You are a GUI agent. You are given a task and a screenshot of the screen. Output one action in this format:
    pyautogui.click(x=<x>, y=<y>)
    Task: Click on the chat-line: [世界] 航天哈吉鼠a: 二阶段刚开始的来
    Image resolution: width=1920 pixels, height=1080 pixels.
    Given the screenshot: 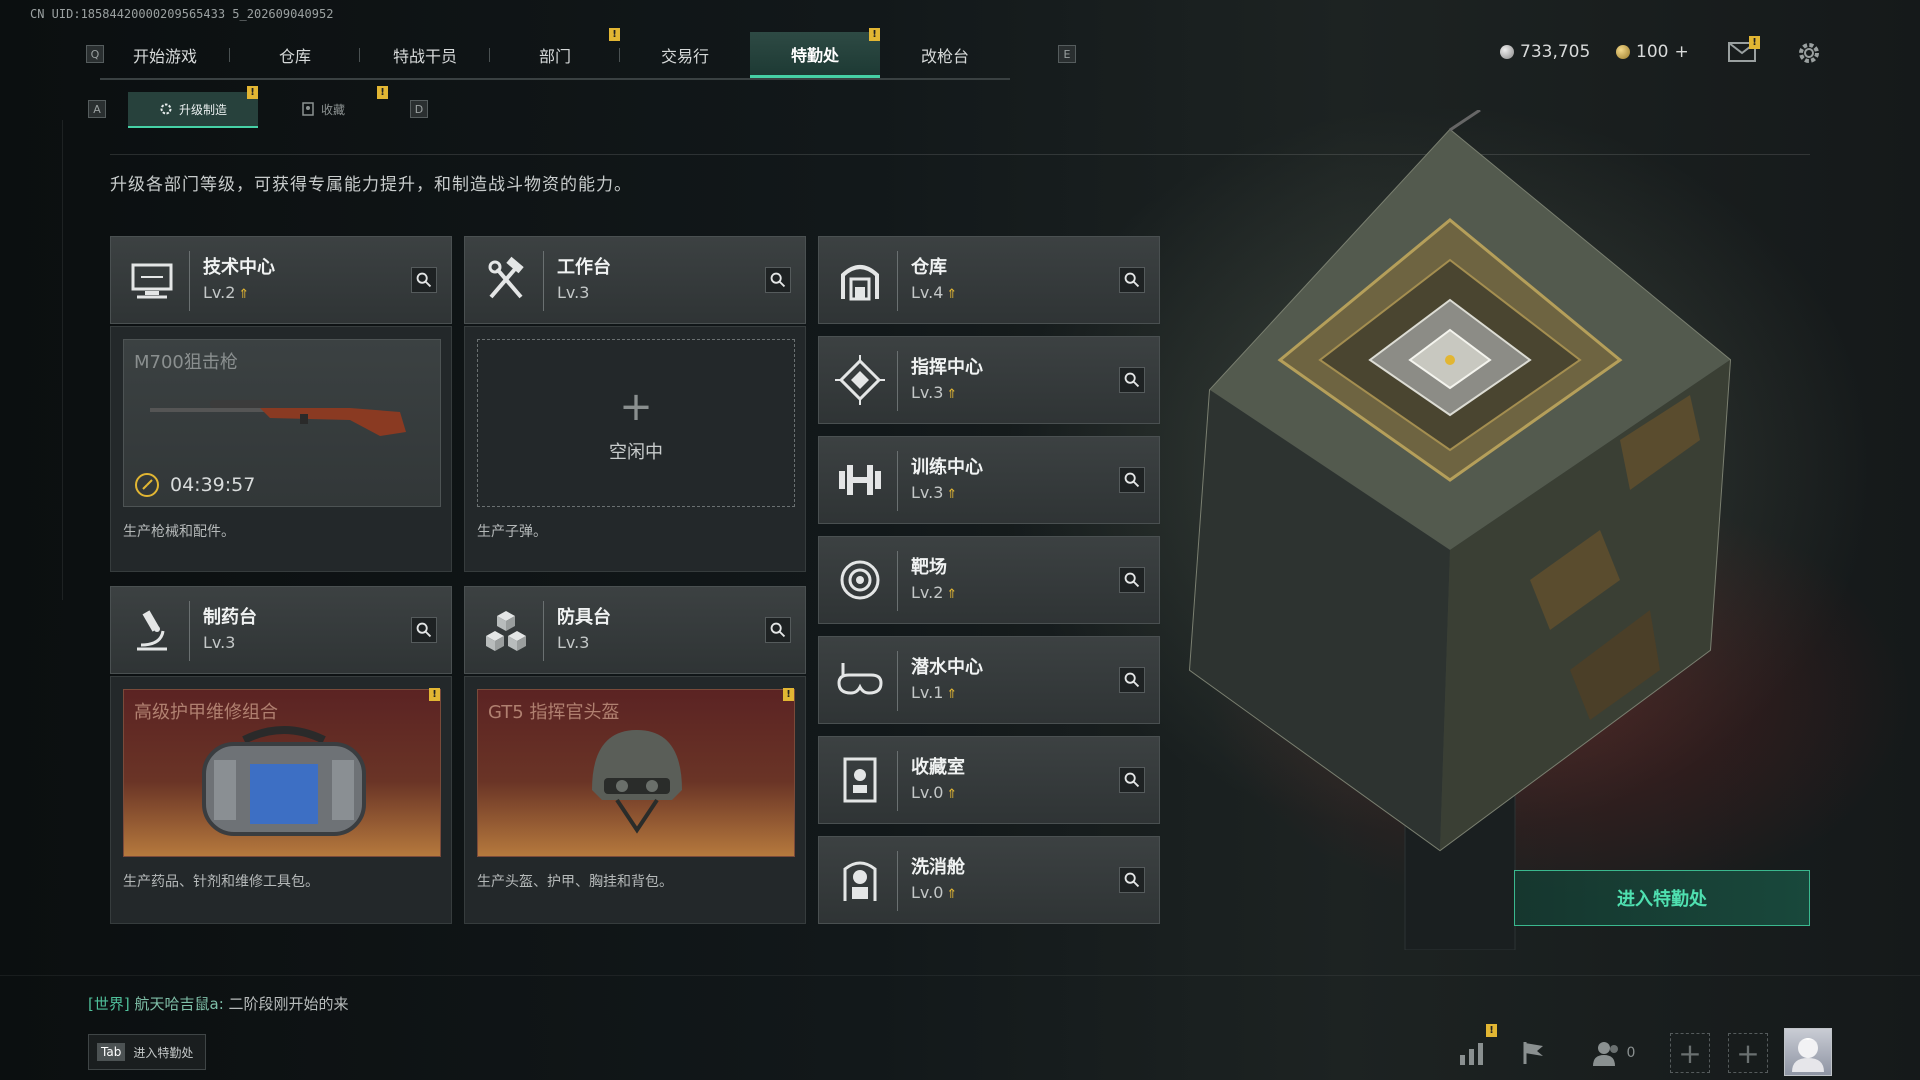 What is the action you would take?
    pyautogui.click(x=218, y=1003)
    